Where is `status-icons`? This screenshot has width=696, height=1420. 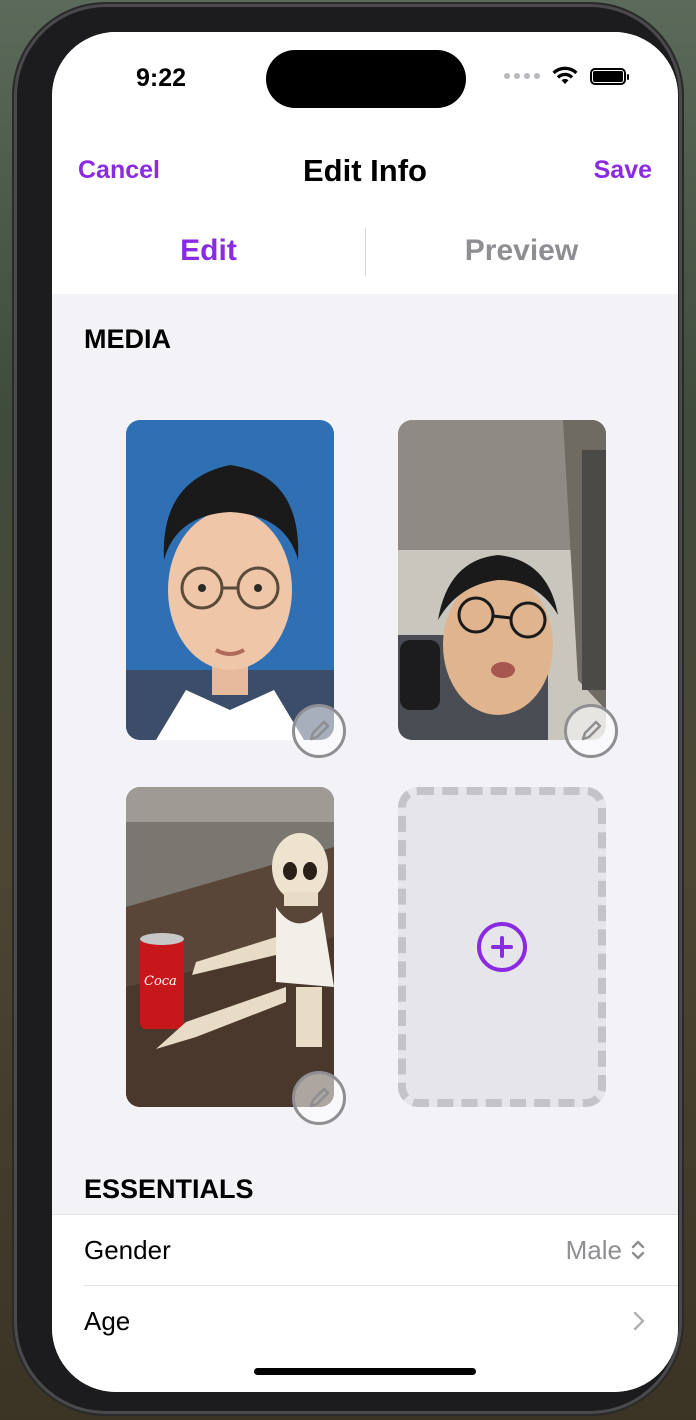
status-icons is located at coordinates (566, 76).